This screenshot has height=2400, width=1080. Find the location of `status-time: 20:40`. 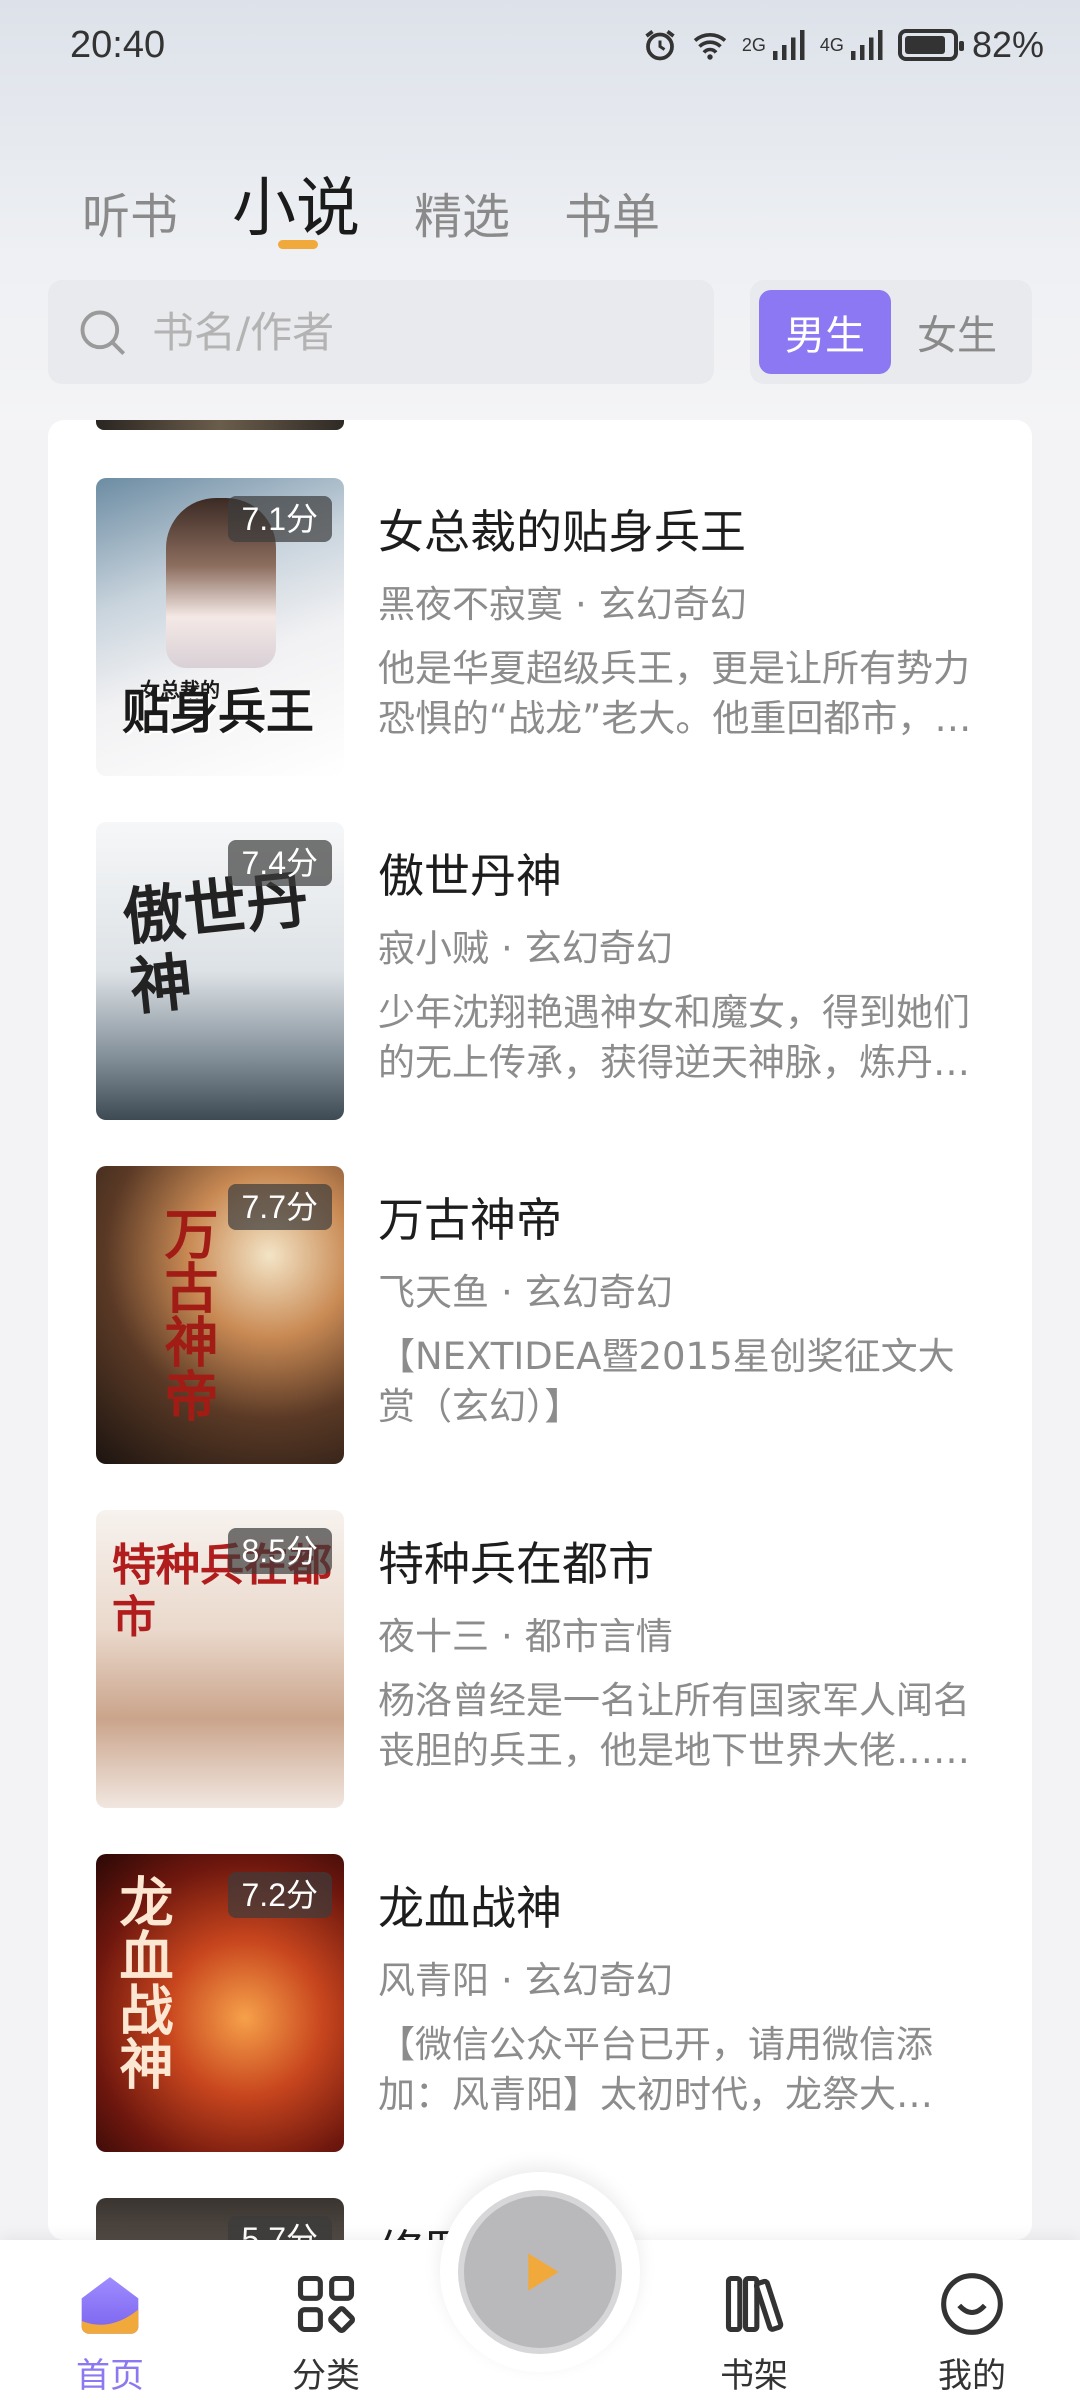

status-time: 20:40 is located at coordinates (118, 45).